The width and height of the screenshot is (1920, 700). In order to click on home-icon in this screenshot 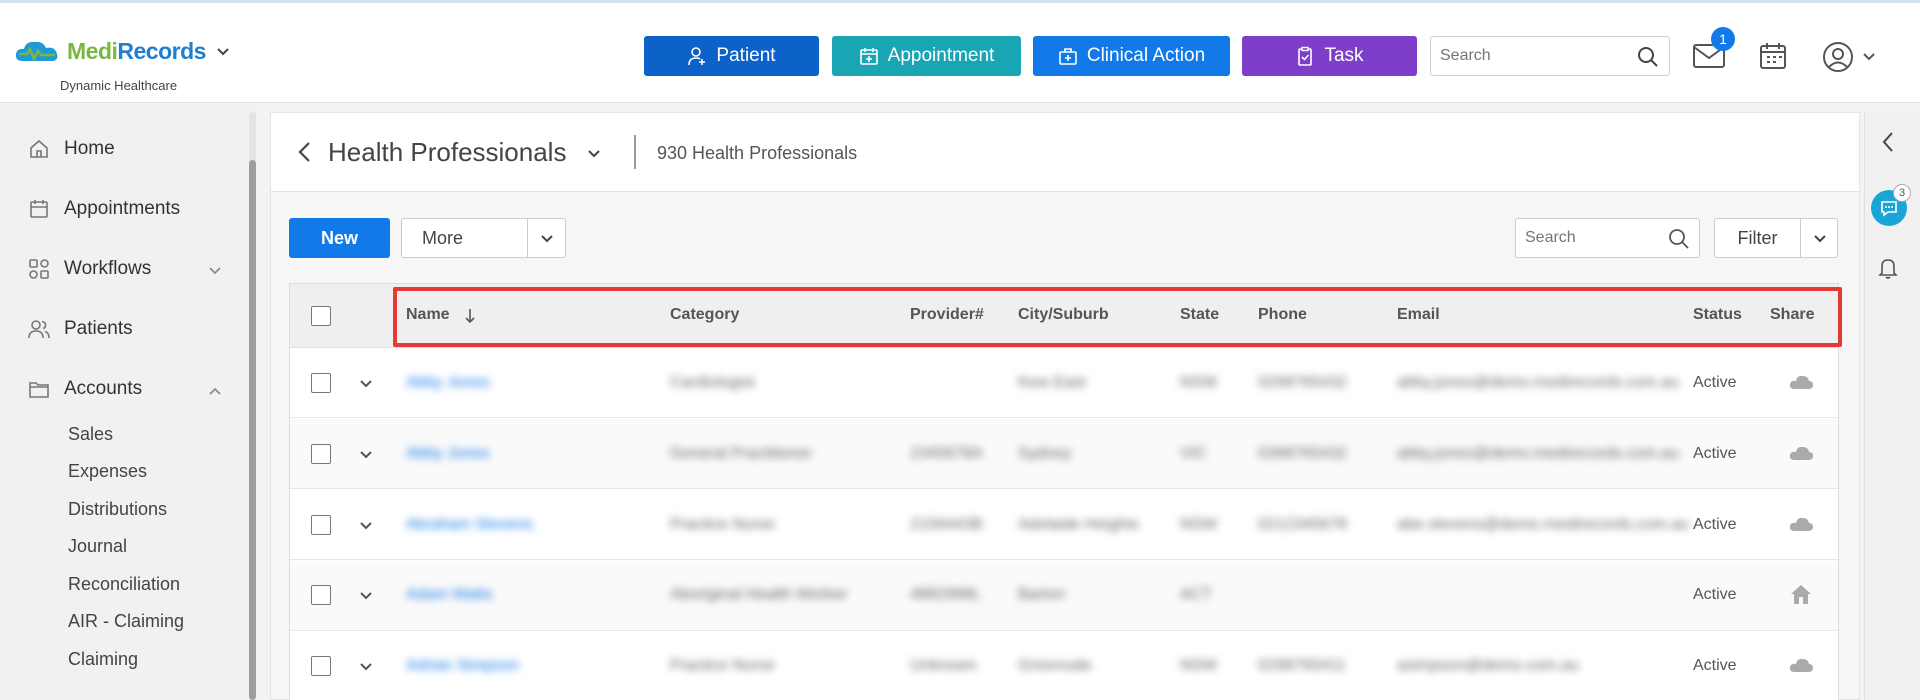, I will do `click(1801, 594)`.